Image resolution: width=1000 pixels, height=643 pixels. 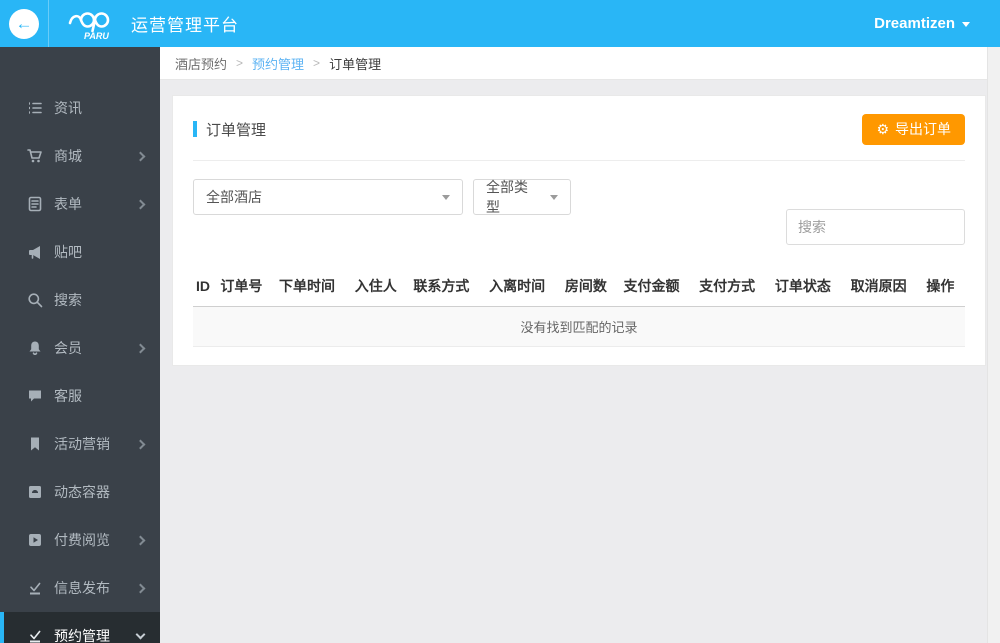 I want to click on export-orders-button: ⚙ 导出订单, so click(x=913, y=129).